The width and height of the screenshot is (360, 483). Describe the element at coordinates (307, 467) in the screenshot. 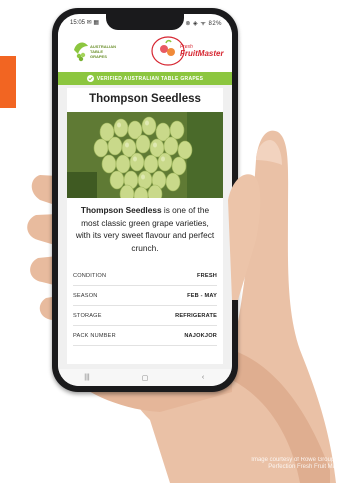

I see `credit-line-2: Perfection Fresh Fruit Master` at that location.